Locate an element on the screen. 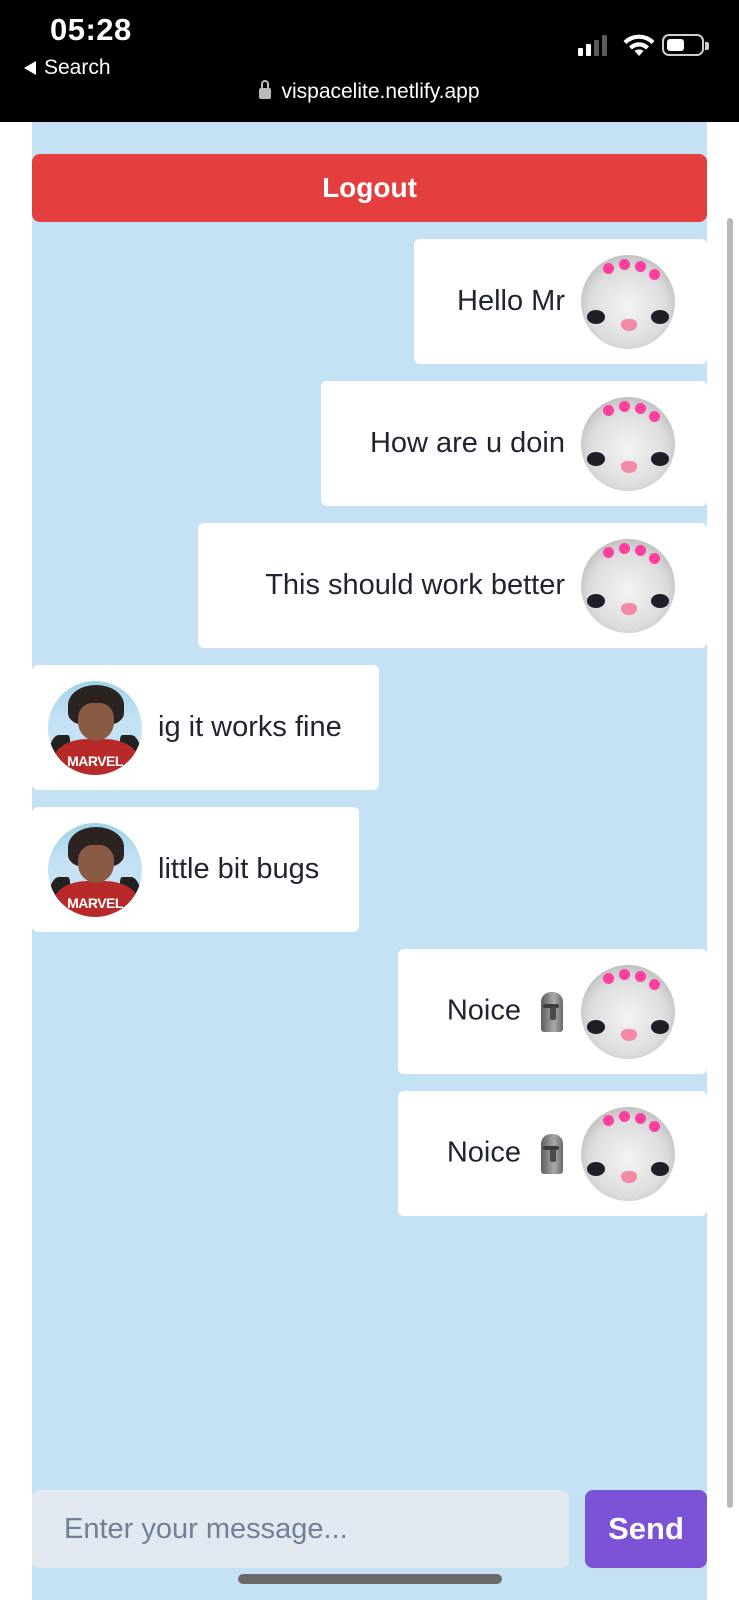 Image resolution: width=739 pixels, height=1600 pixels. scrollbar is located at coordinates (730, 863).